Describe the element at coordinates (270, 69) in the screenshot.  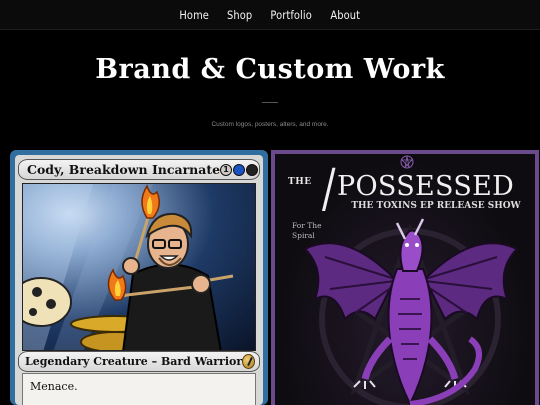
I see `page-title: Brand & Custom Work` at that location.